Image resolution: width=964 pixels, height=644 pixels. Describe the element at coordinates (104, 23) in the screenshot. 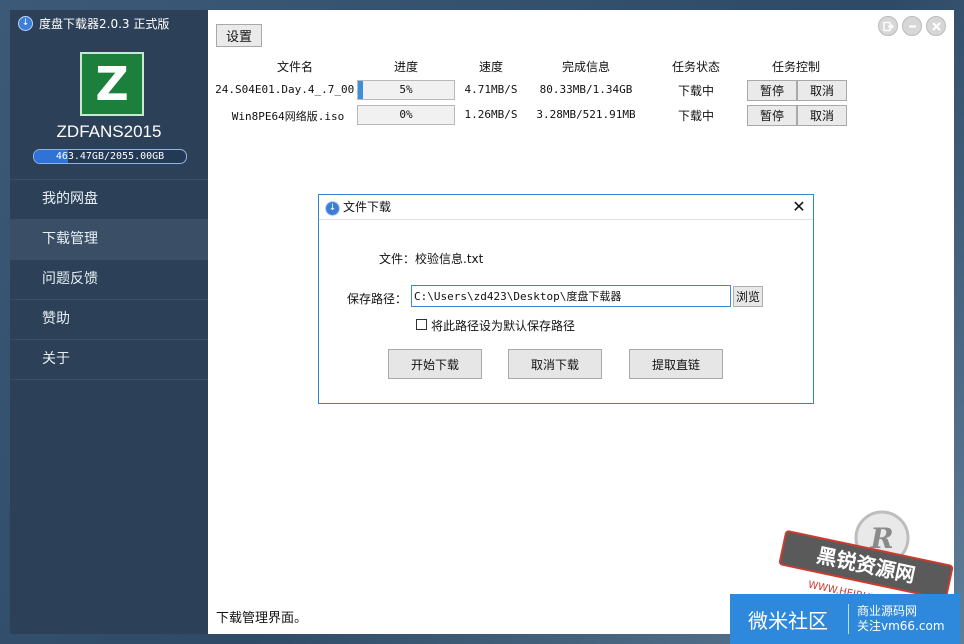

I see `app-title: 度盘下载器2.0.3 正式版` at that location.